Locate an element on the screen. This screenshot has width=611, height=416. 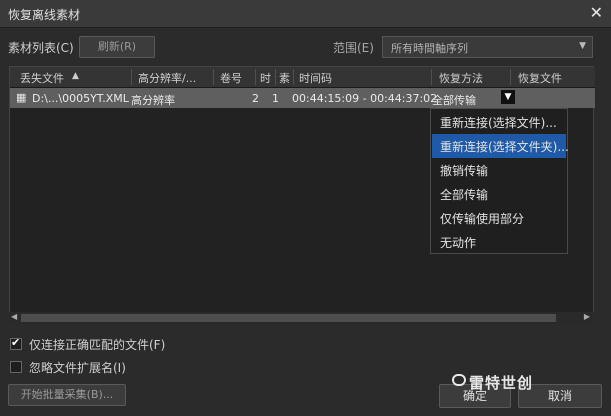
horizontal-scrollbar: ◀ ▶ is located at coordinates (301, 318).